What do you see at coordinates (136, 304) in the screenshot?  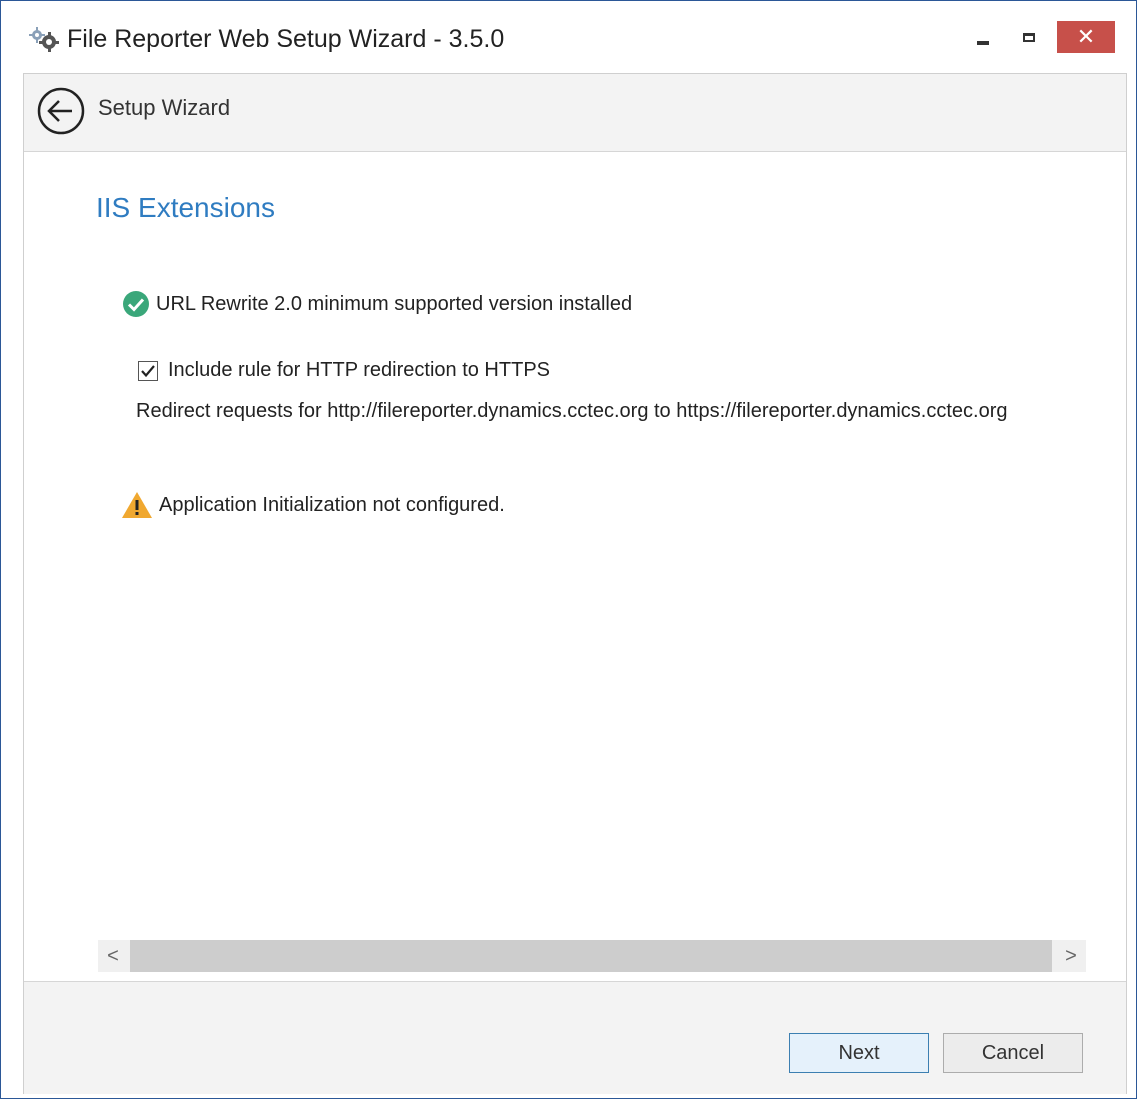 I see `check-circle-icon` at bounding box center [136, 304].